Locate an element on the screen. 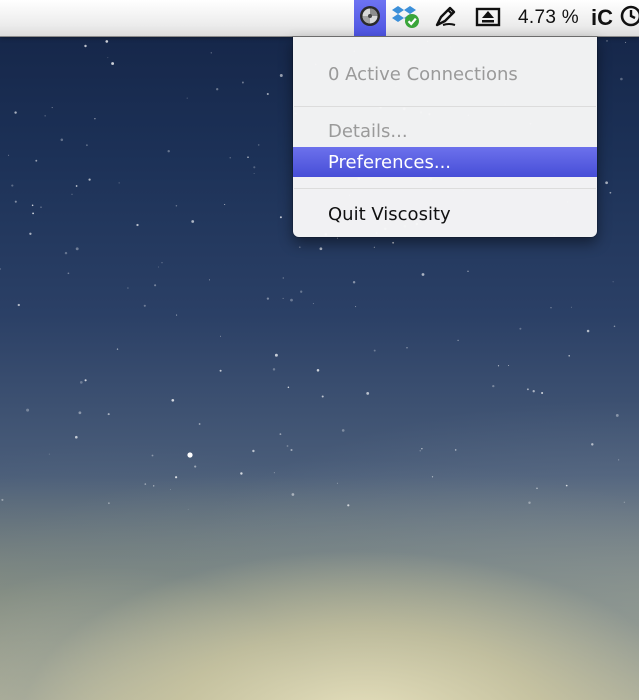 This screenshot has width=639, height=700. clock-icon is located at coordinates (629, 18).